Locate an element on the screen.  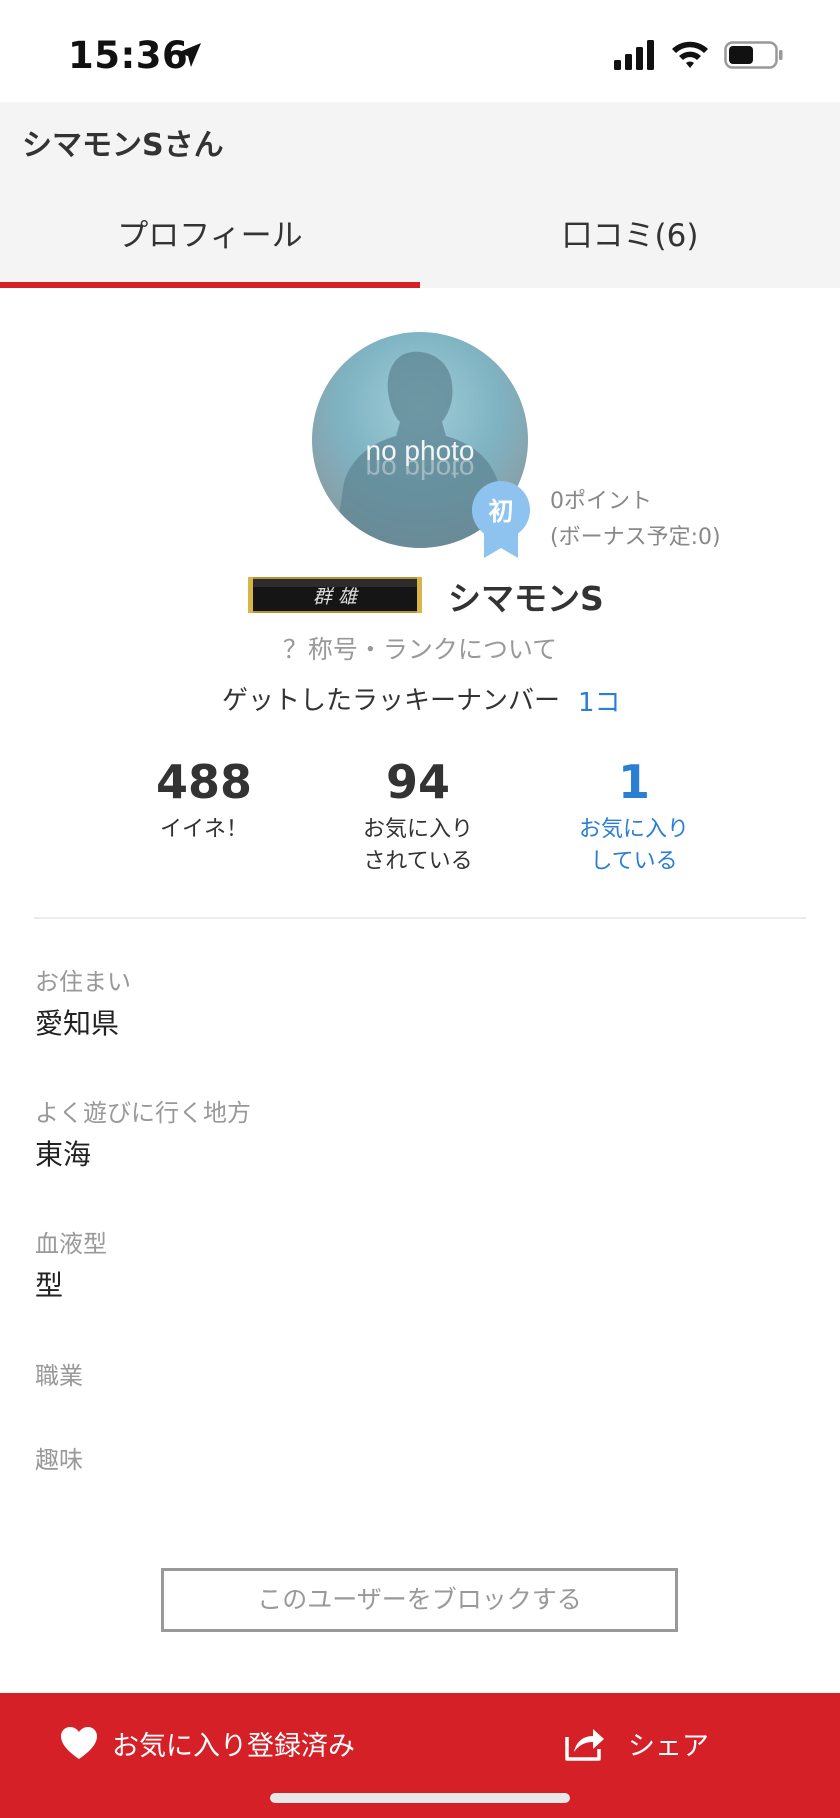
location-arrow-icon is located at coordinates (189, 55).